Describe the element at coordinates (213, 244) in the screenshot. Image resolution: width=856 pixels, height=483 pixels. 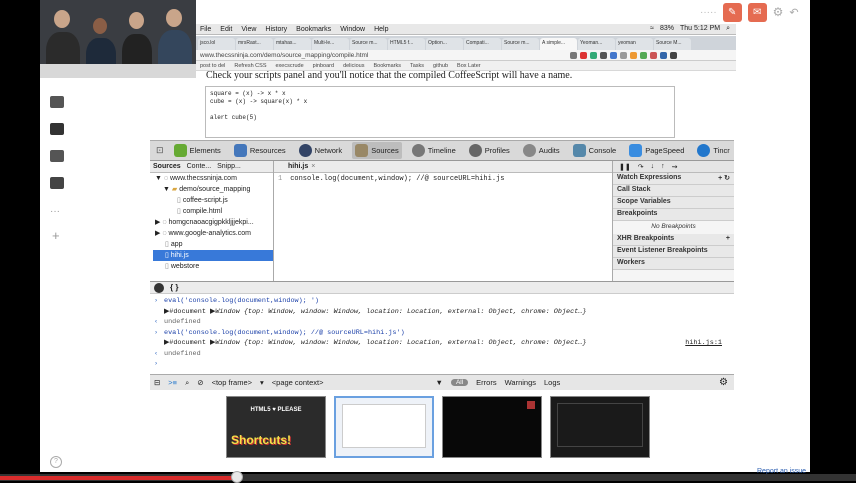
I see `tree-item: ▯ app` at that location.